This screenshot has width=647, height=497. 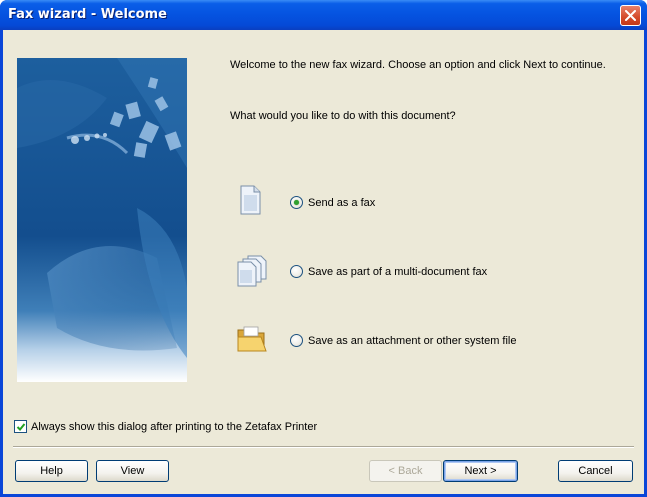 I want to click on checkmark-icon, so click(x=21, y=427).